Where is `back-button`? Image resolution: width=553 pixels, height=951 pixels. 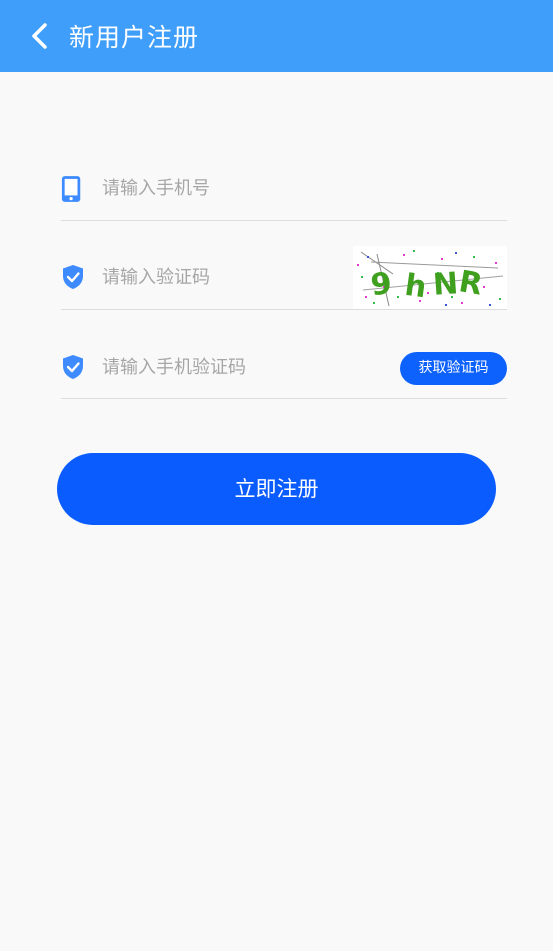
back-button is located at coordinates (40, 36).